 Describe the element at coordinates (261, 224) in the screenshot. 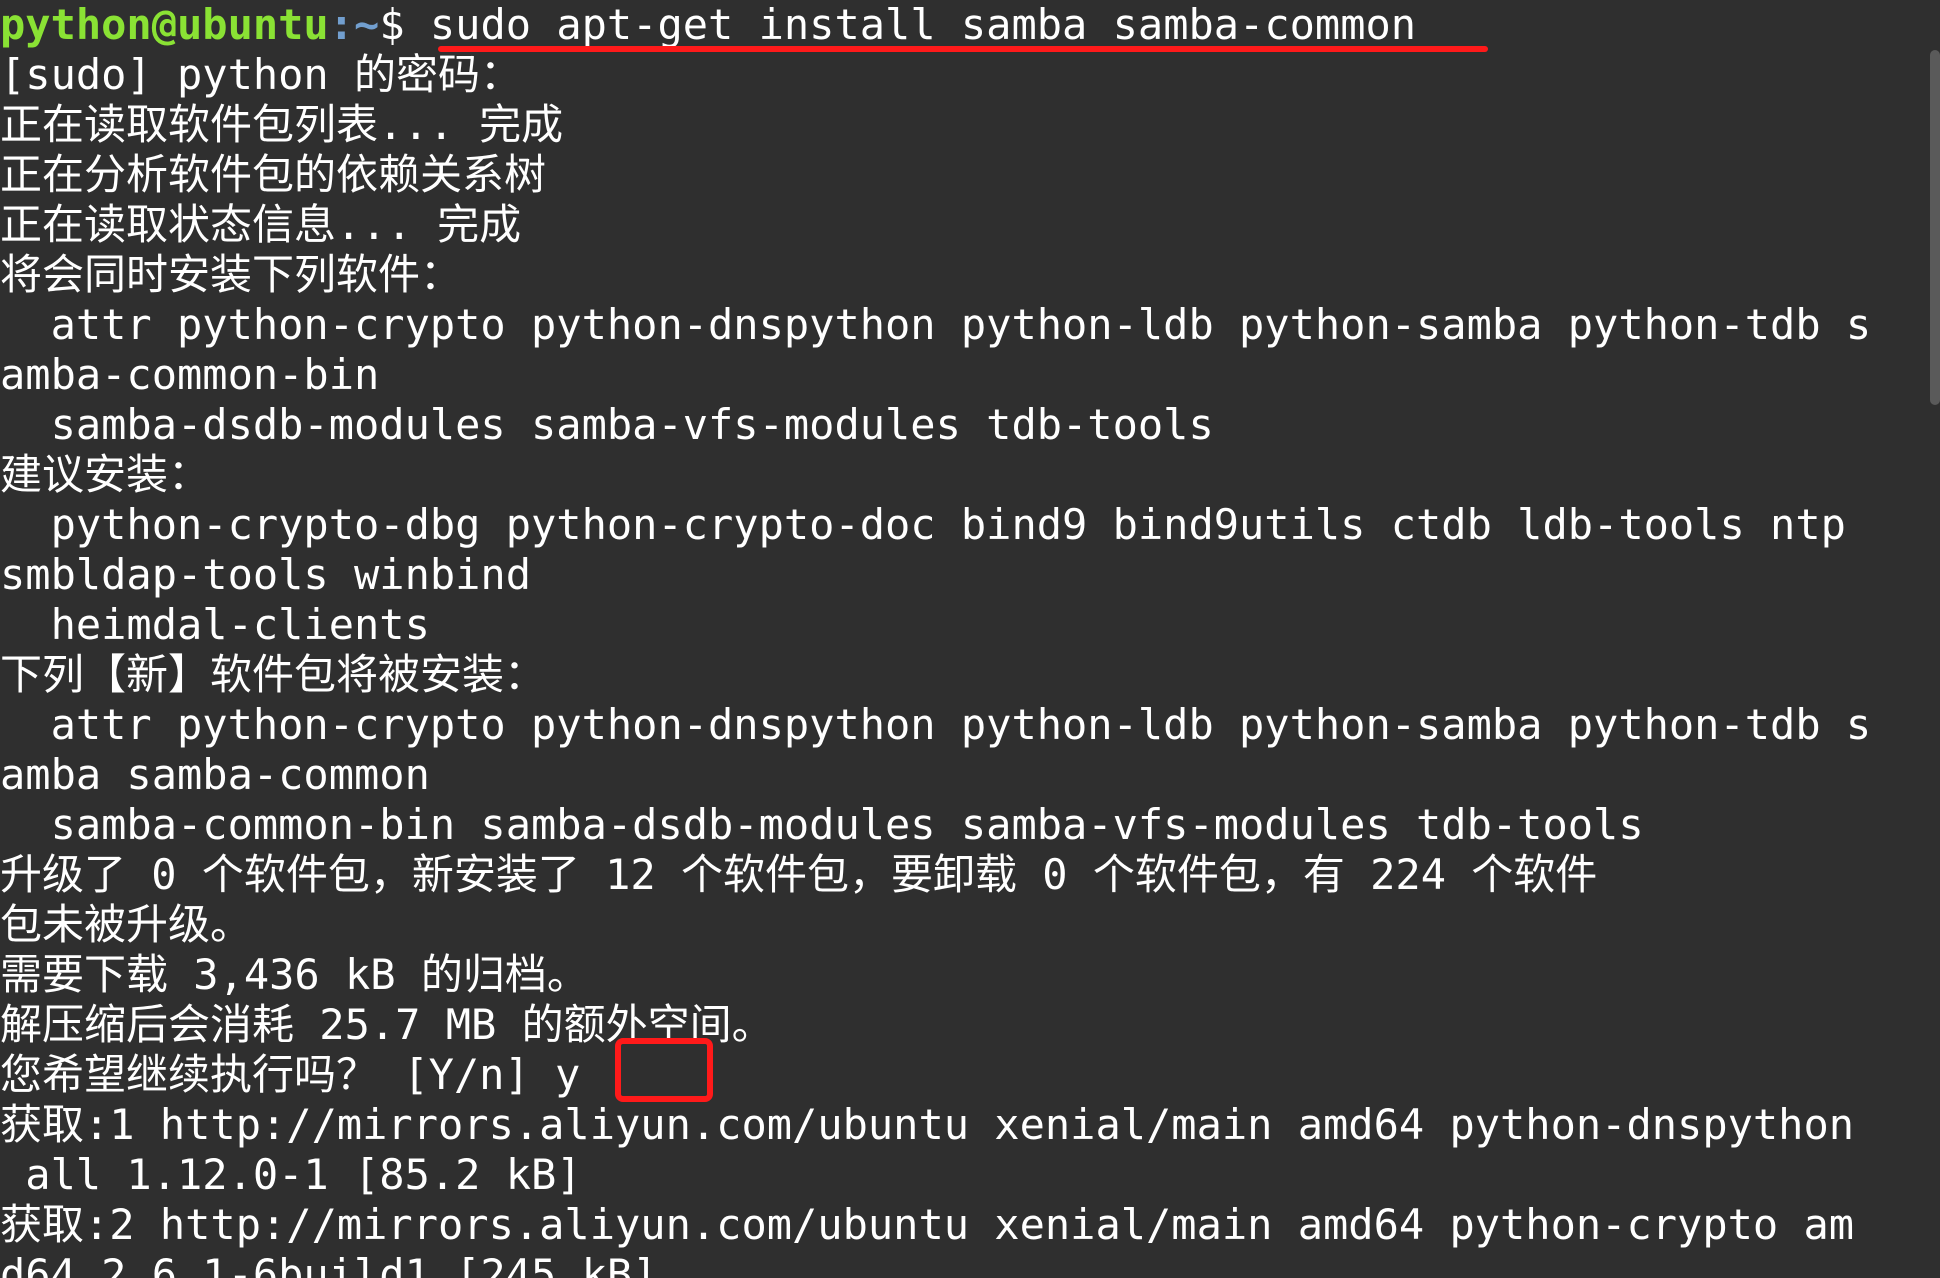

I see `output-line: 正在读取状态信息... 完成` at that location.